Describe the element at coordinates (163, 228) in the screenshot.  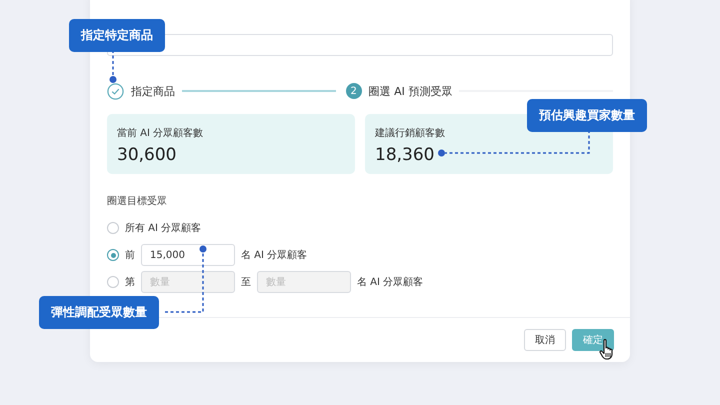
I see `option-label: 所有 AI 分眾顧客` at that location.